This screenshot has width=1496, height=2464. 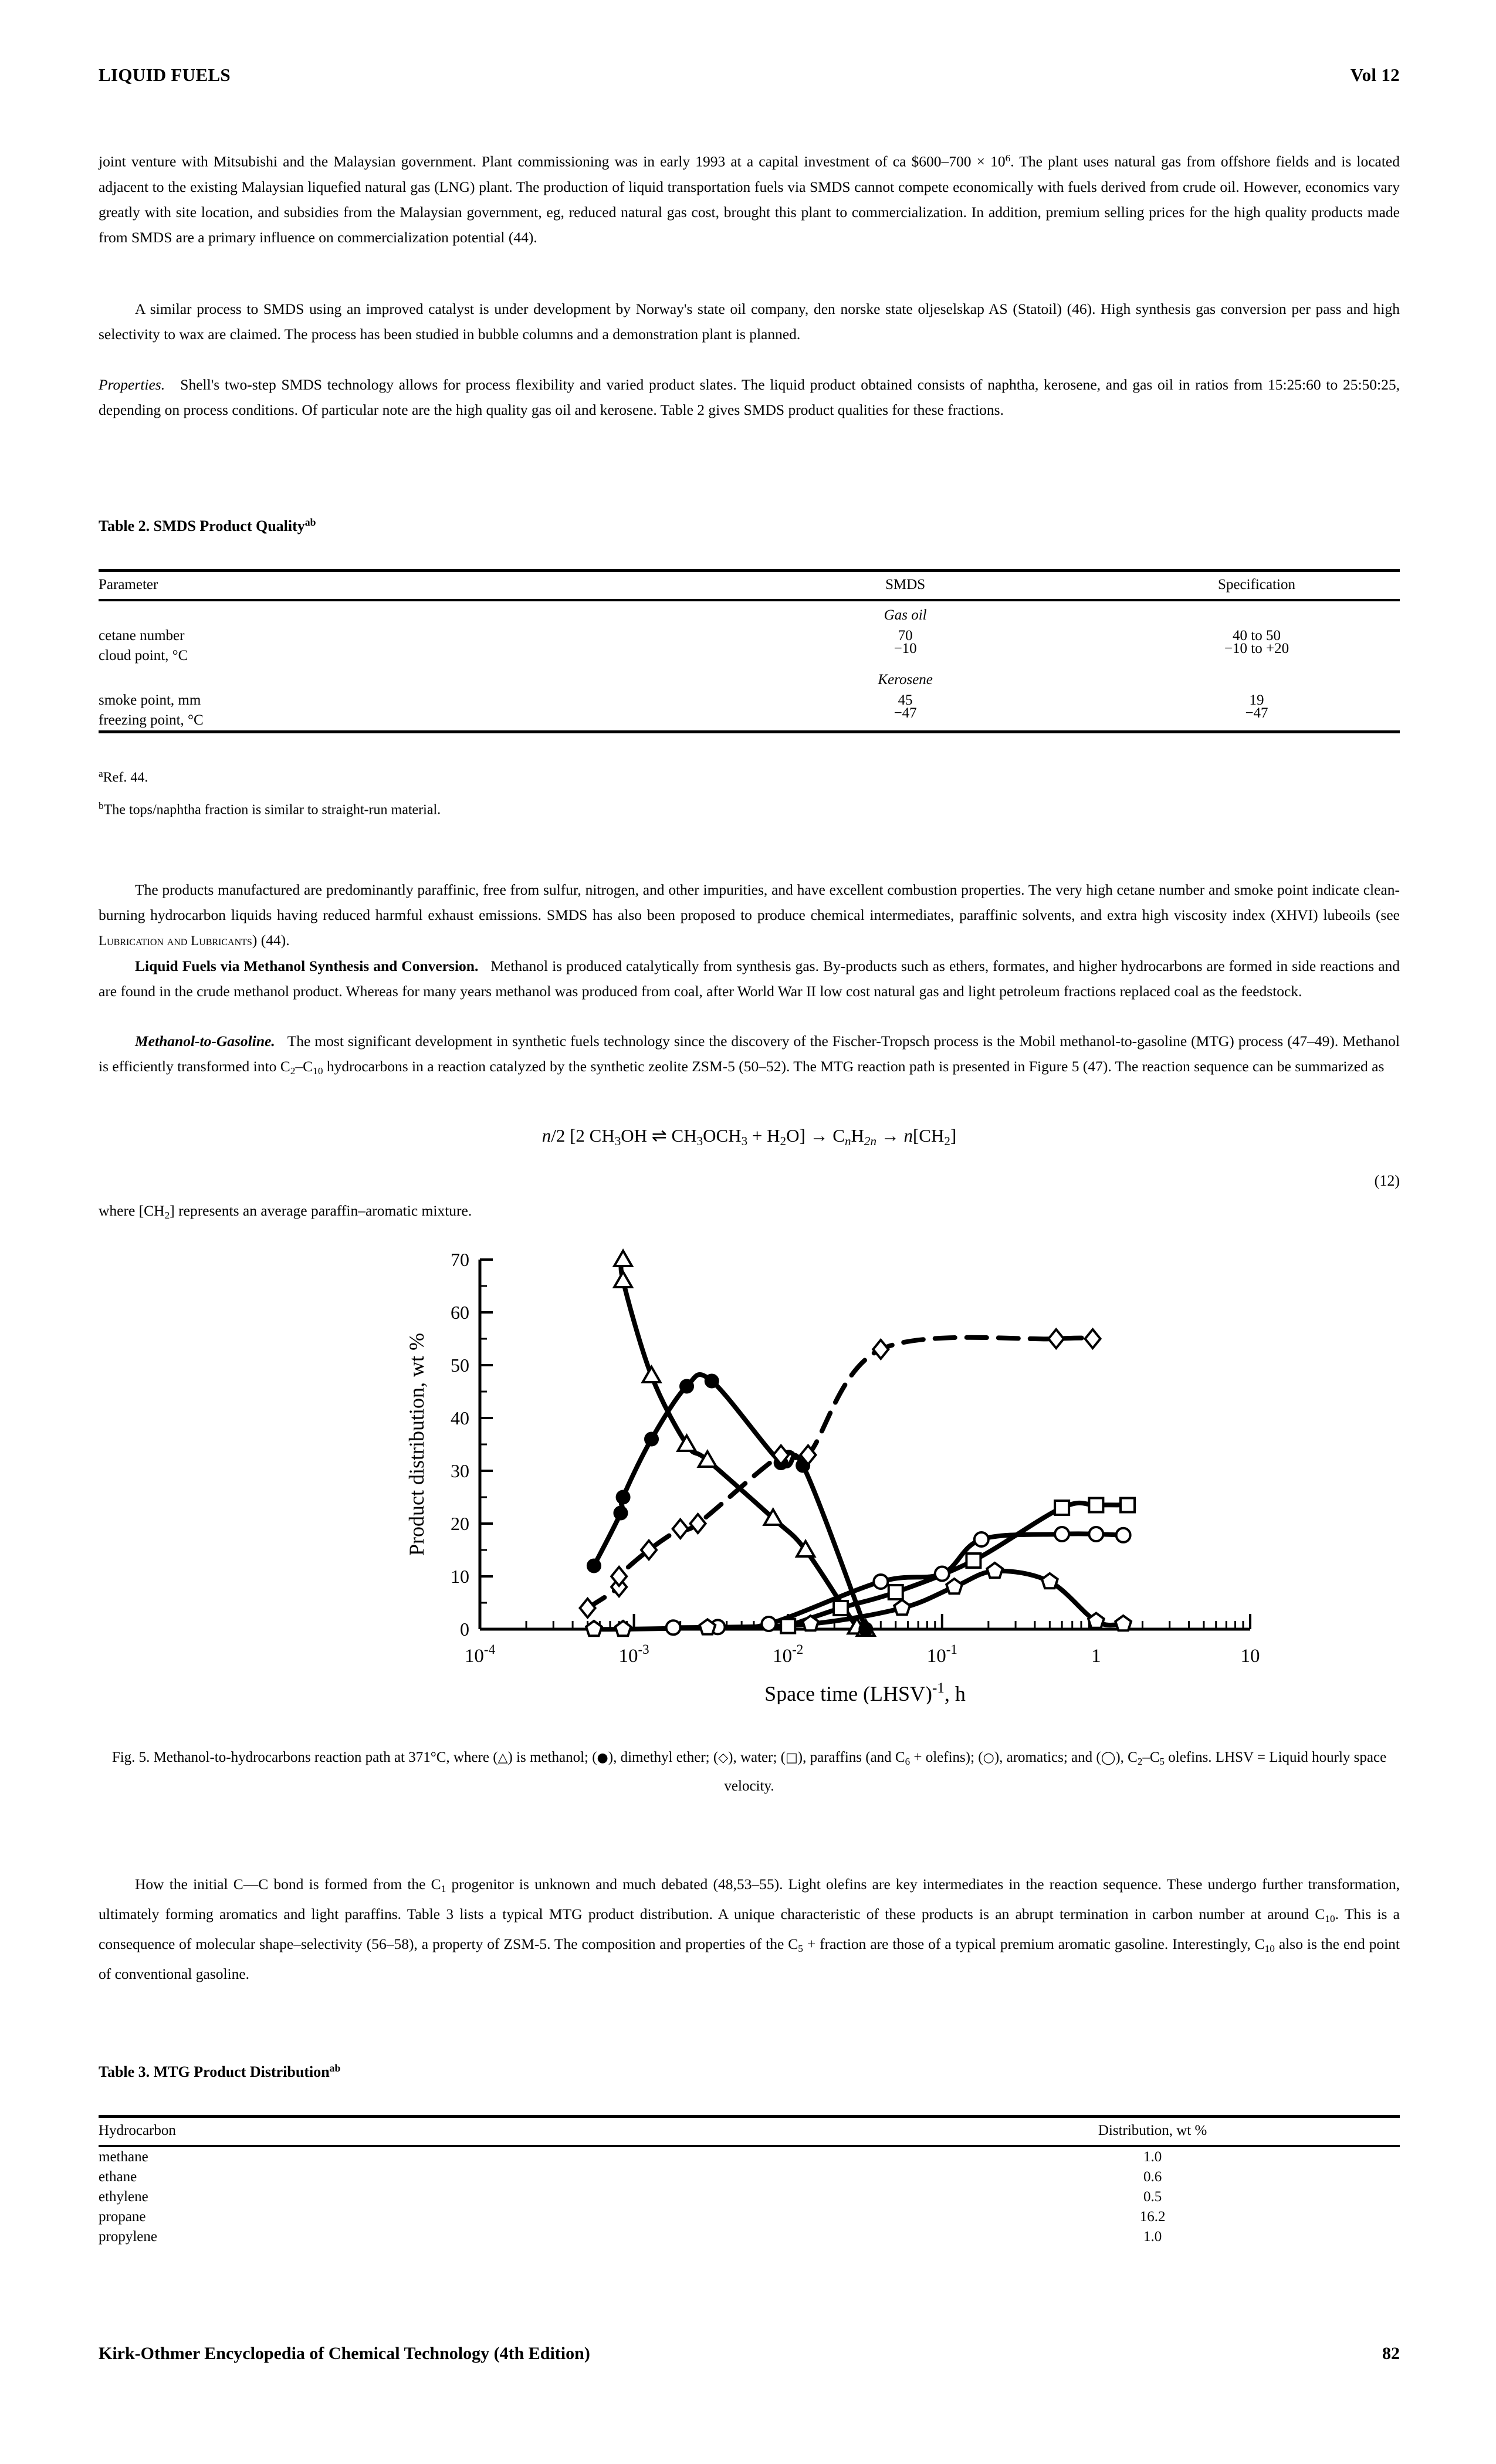 What do you see at coordinates (122, 2217) in the screenshot?
I see `cell-hydrocarbon: propane` at bounding box center [122, 2217].